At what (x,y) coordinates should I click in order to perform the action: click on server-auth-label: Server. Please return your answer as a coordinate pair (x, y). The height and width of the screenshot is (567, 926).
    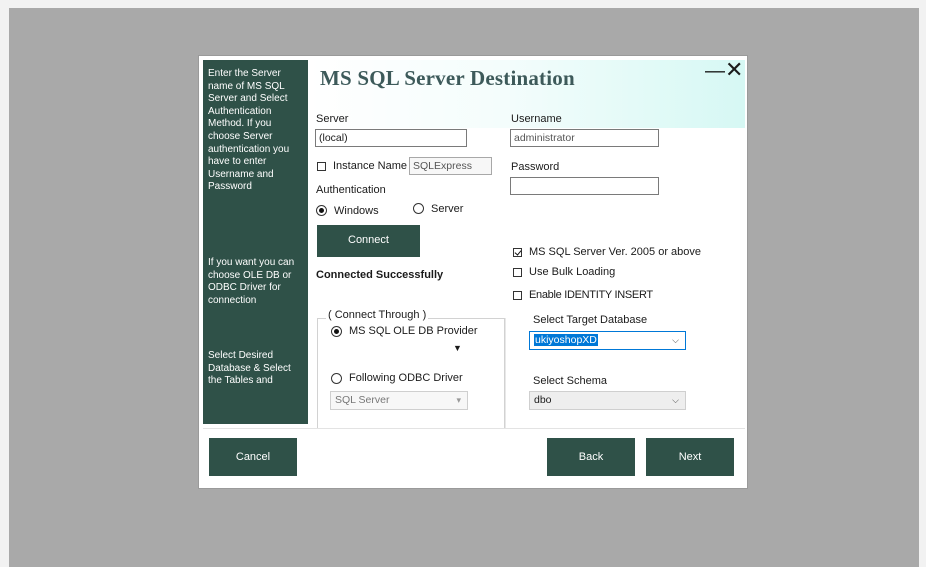
    Looking at the image, I should click on (447, 209).